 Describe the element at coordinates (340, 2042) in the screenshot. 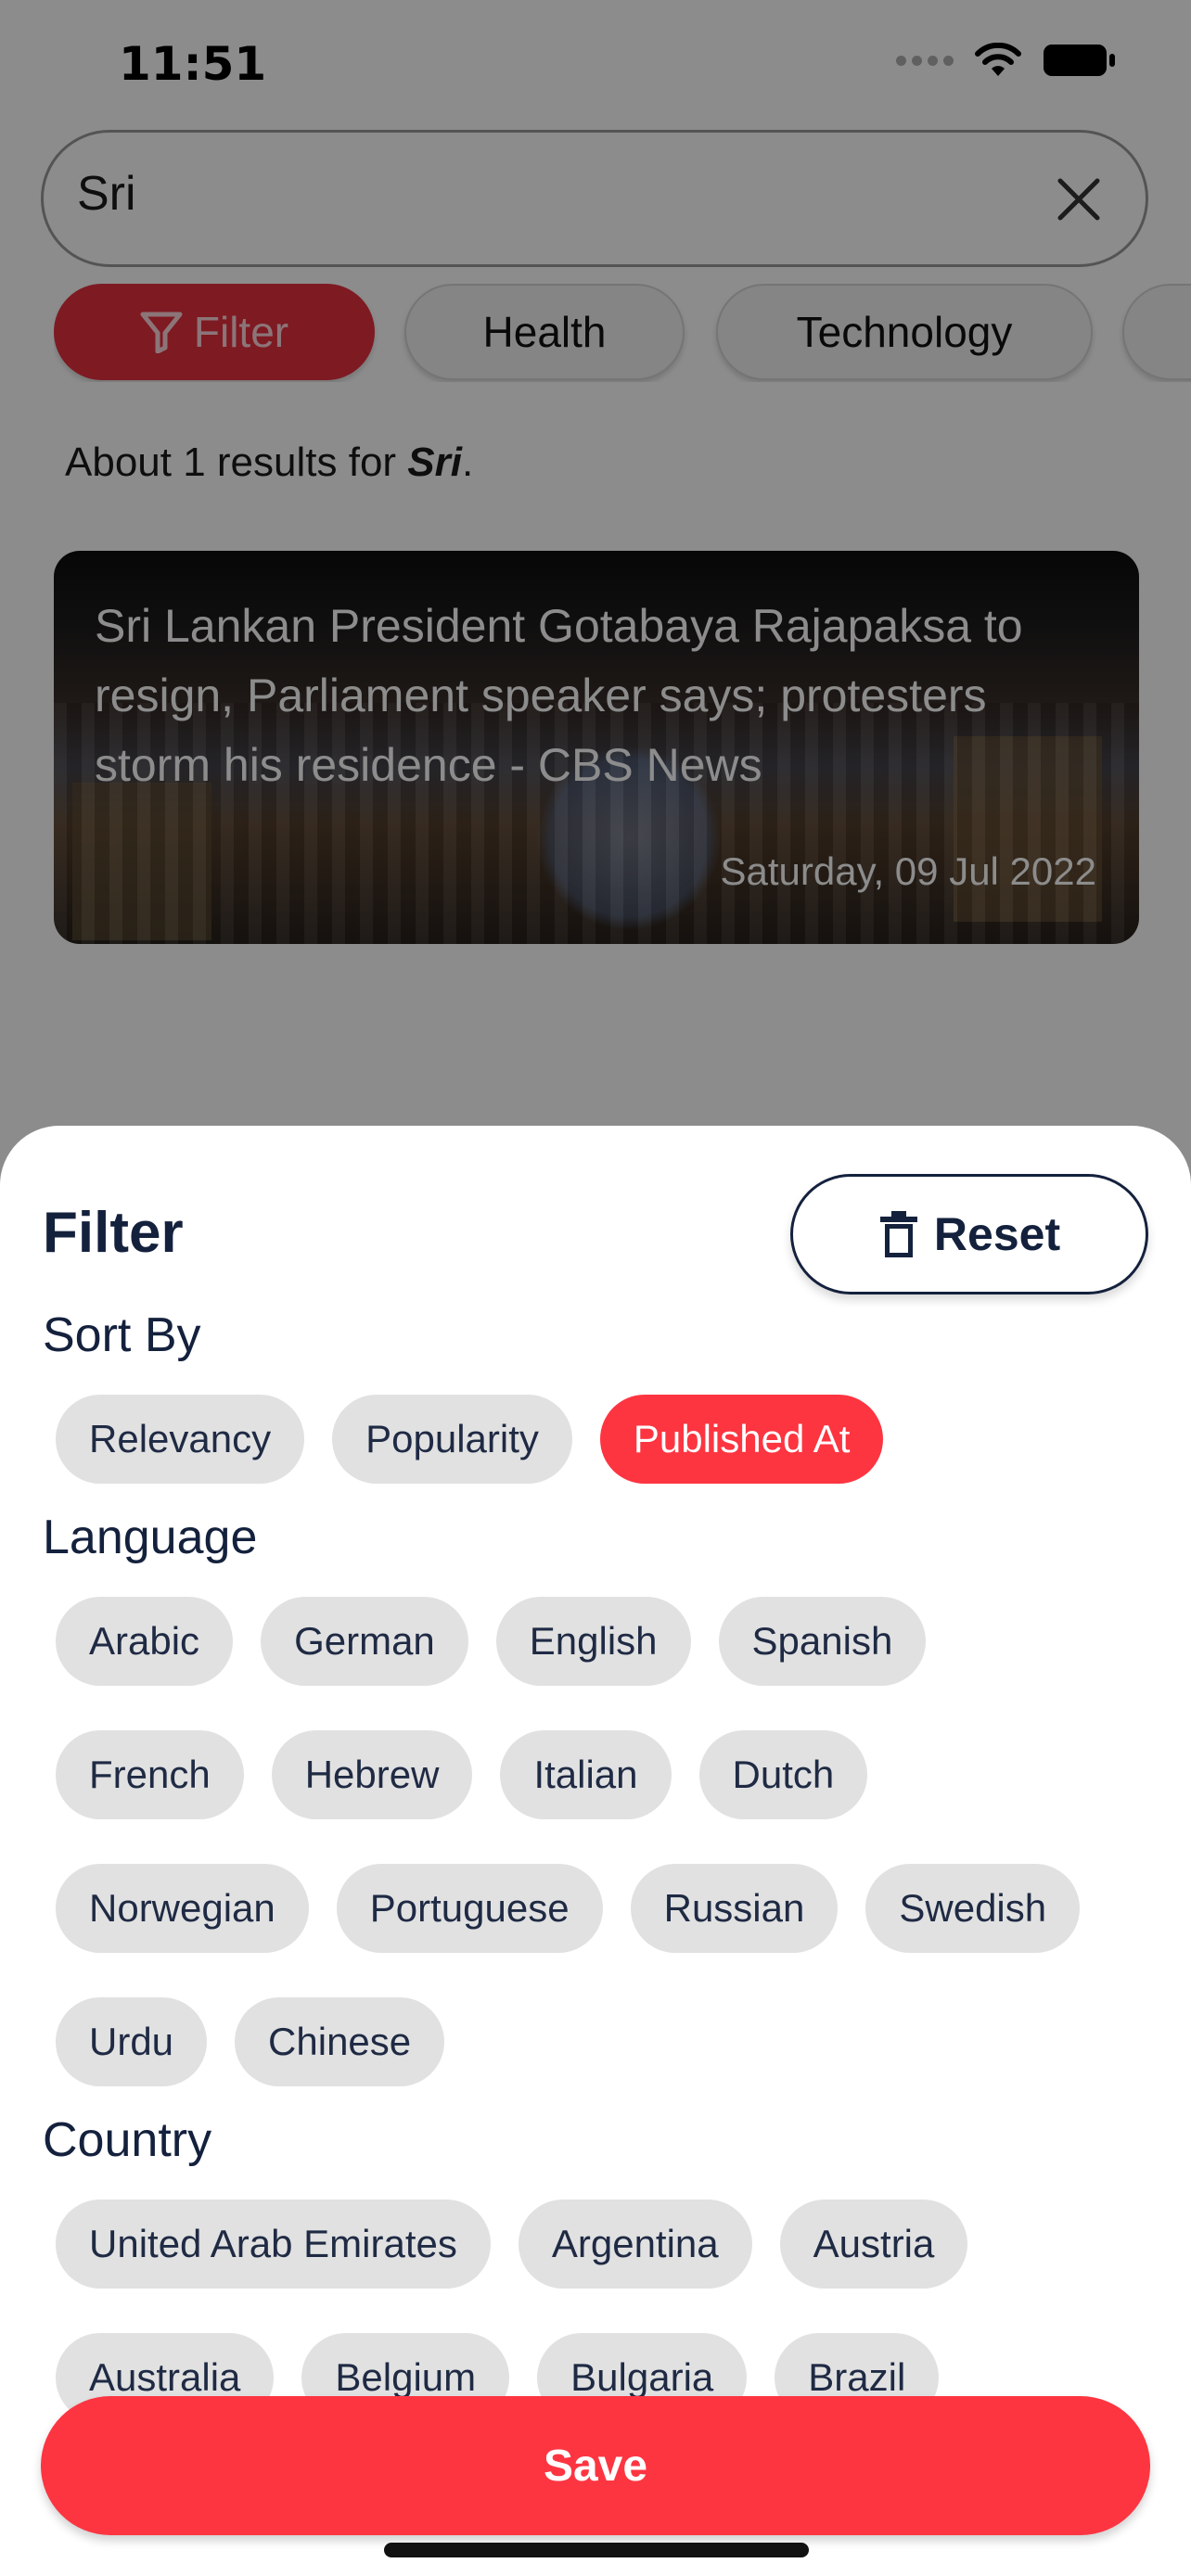

I see `language-option-chinese: Chinese` at that location.